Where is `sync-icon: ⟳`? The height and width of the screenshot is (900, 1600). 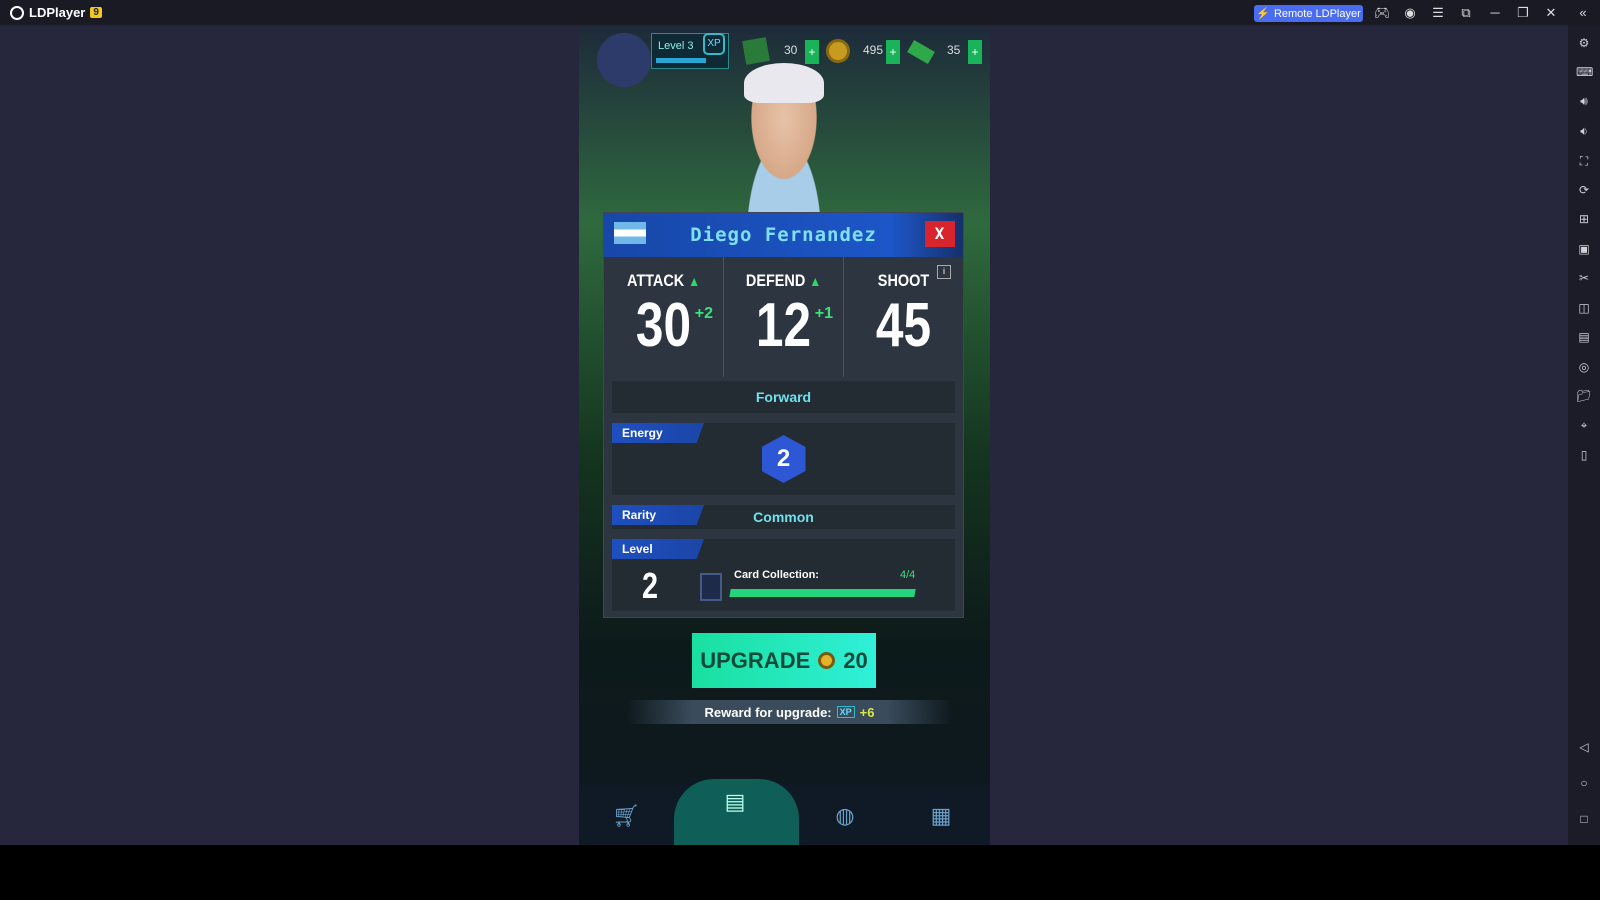 sync-icon: ⟳ is located at coordinates (1584, 190).